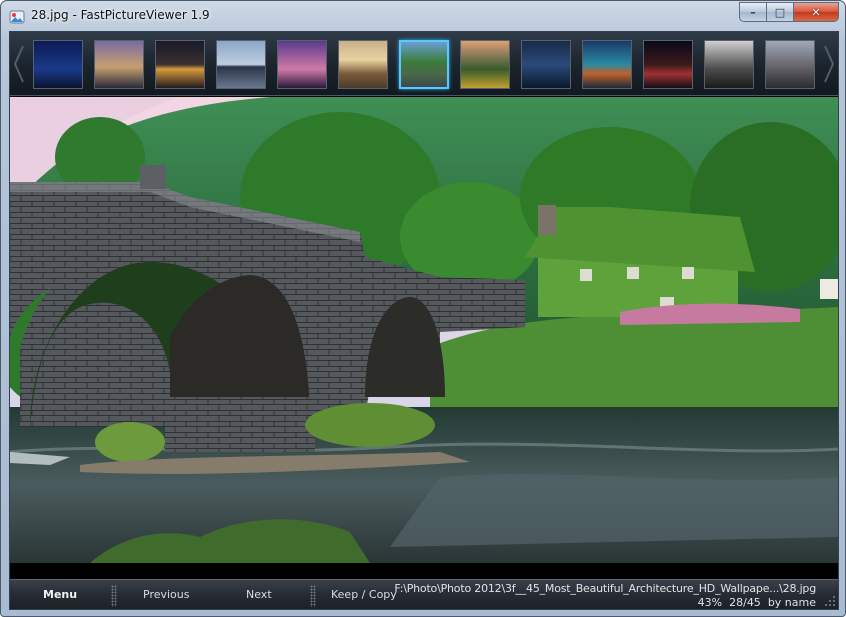 This screenshot has width=846, height=617. I want to click on city-night-blue-thumbnail, so click(58, 64).